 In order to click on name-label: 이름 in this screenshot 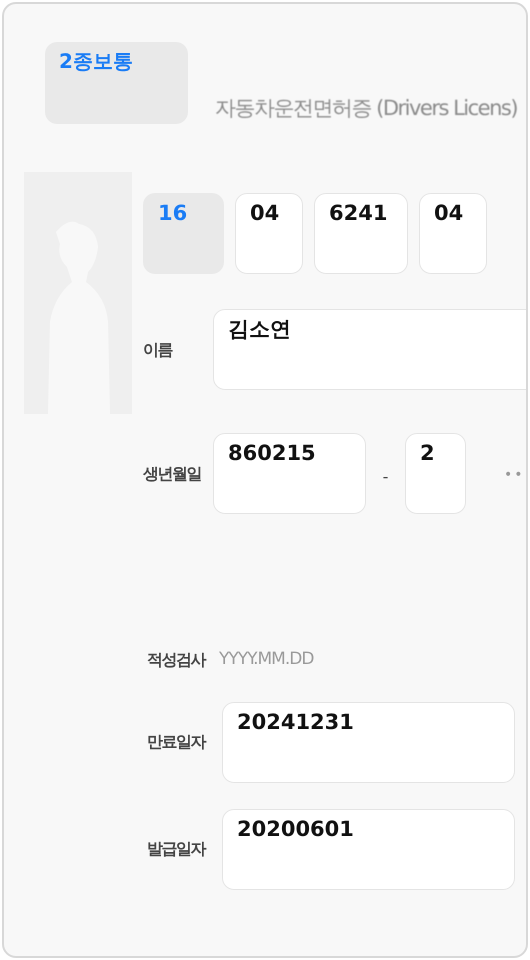, I will do `click(158, 349)`.